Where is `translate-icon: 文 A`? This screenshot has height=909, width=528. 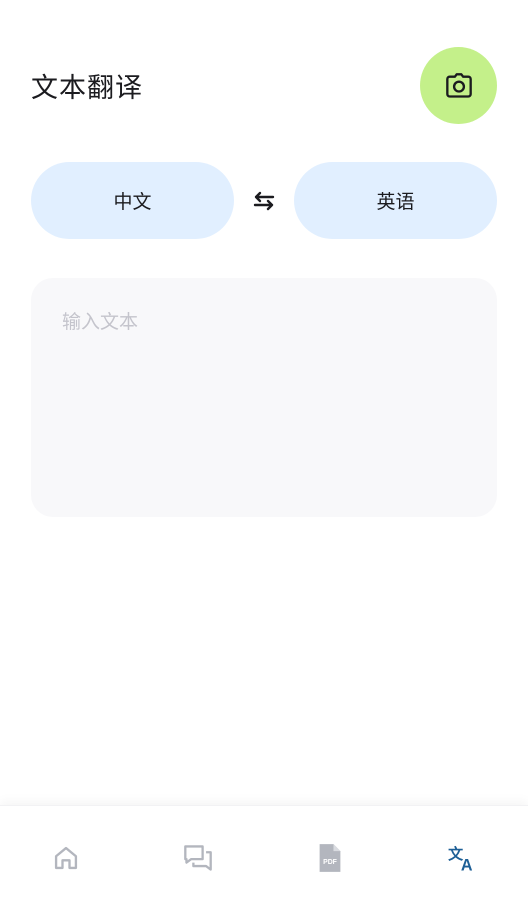
translate-icon: 文 A is located at coordinates (460, 858).